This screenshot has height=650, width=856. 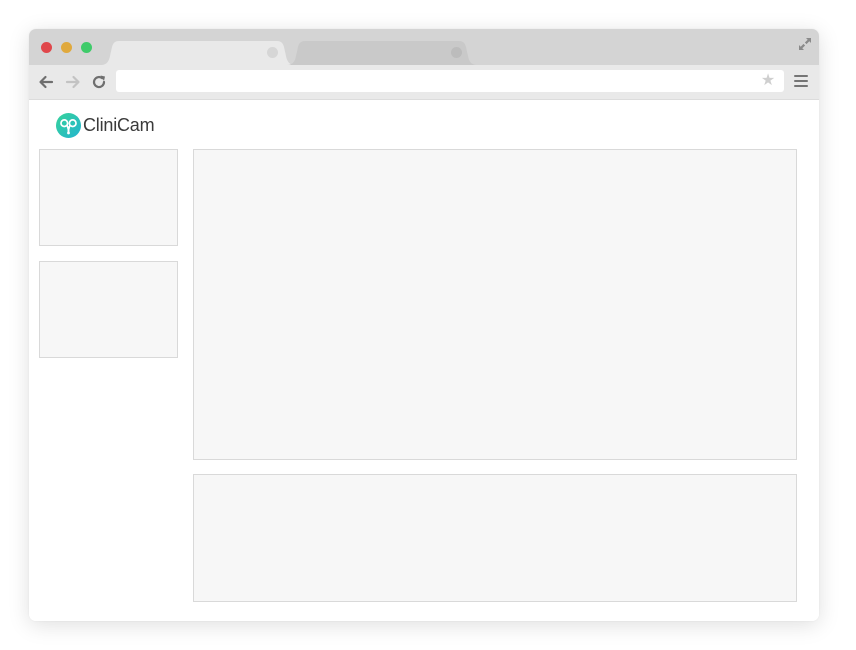 What do you see at coordinates (495, 538) in the screenshot?
I see `bottom-content-panel` at bounding box center [495, 538].